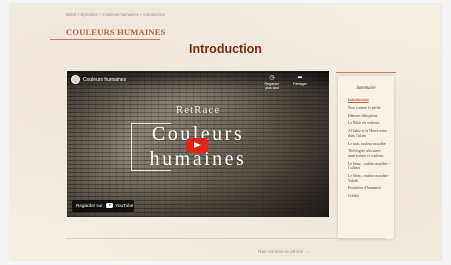 This screenshot has width=451, height=265. Describe the element at coordinates (370, 188) in the screenshot. I see `sommaire-item-frontieres-humanite: Frontières d'humanité` at that location.